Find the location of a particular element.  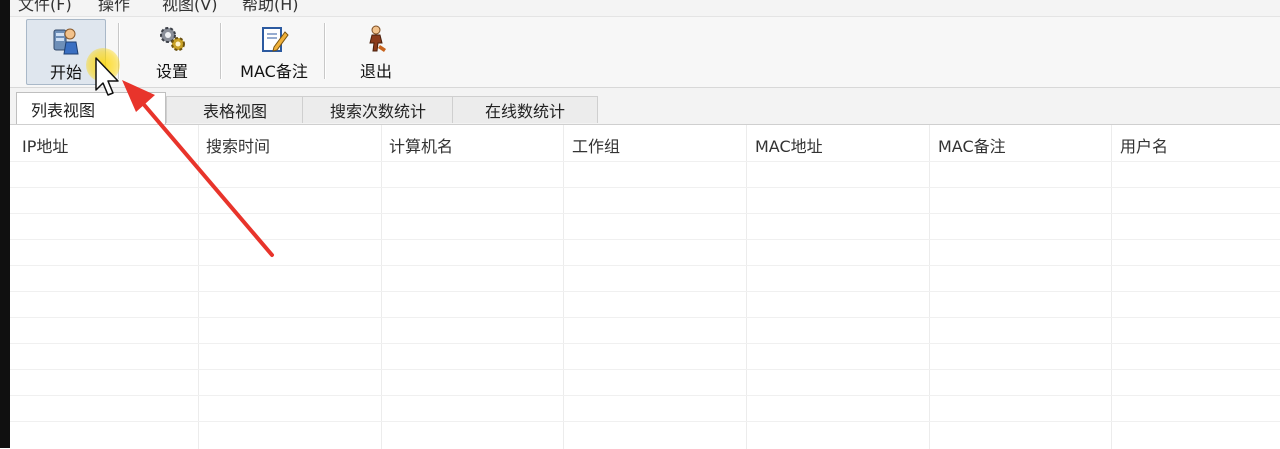

mouse-pointer-icon is located at coordinates (107, 76).